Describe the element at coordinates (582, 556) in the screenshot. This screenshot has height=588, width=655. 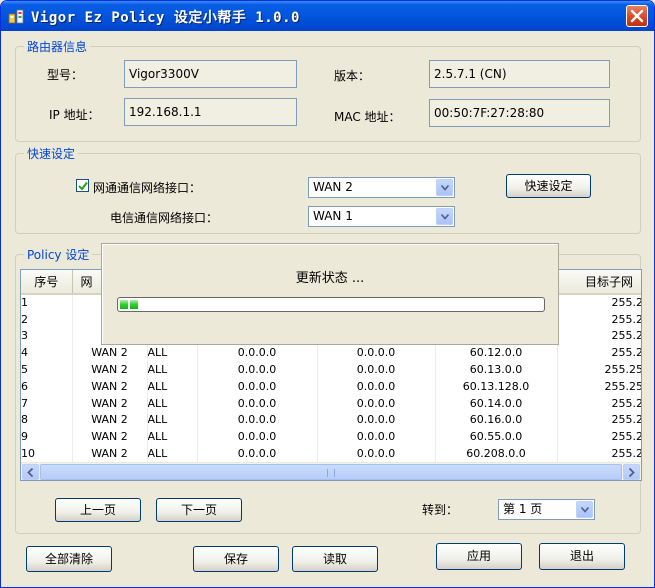
I see `exit-button: 退出` at that location.